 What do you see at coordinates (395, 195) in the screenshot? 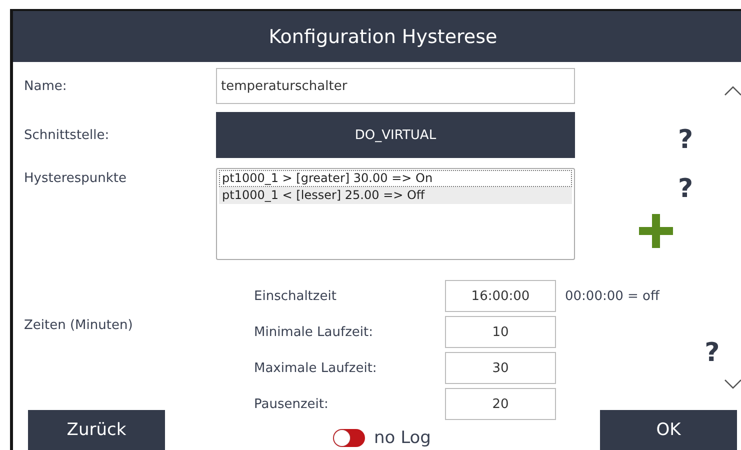
I see `list-item: pt1000_1 < [lesser] 25.00 => Off` at bounding box center [395, 195].